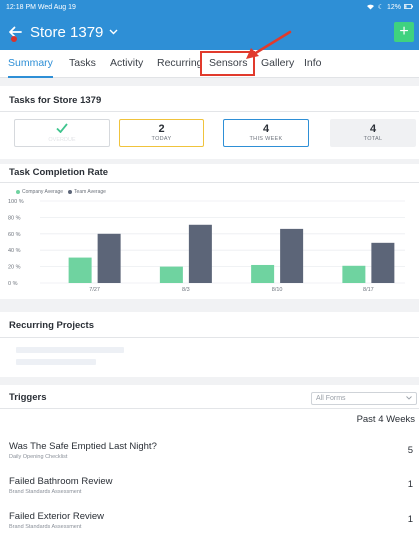  I want to click on x-tick-label: 7/27, so click(94, 290).